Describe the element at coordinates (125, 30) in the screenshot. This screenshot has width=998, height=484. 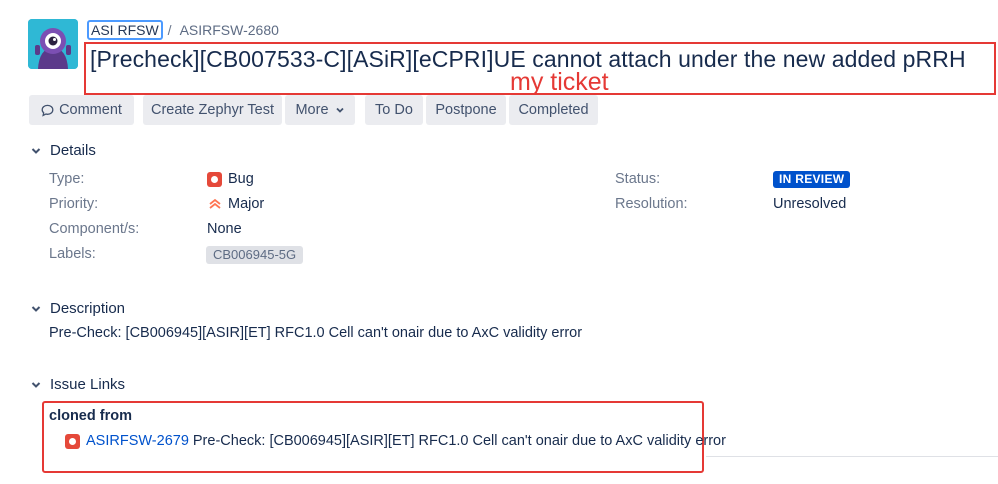
I see `breadcrumb-project-link: ASI RFSW` at that location.